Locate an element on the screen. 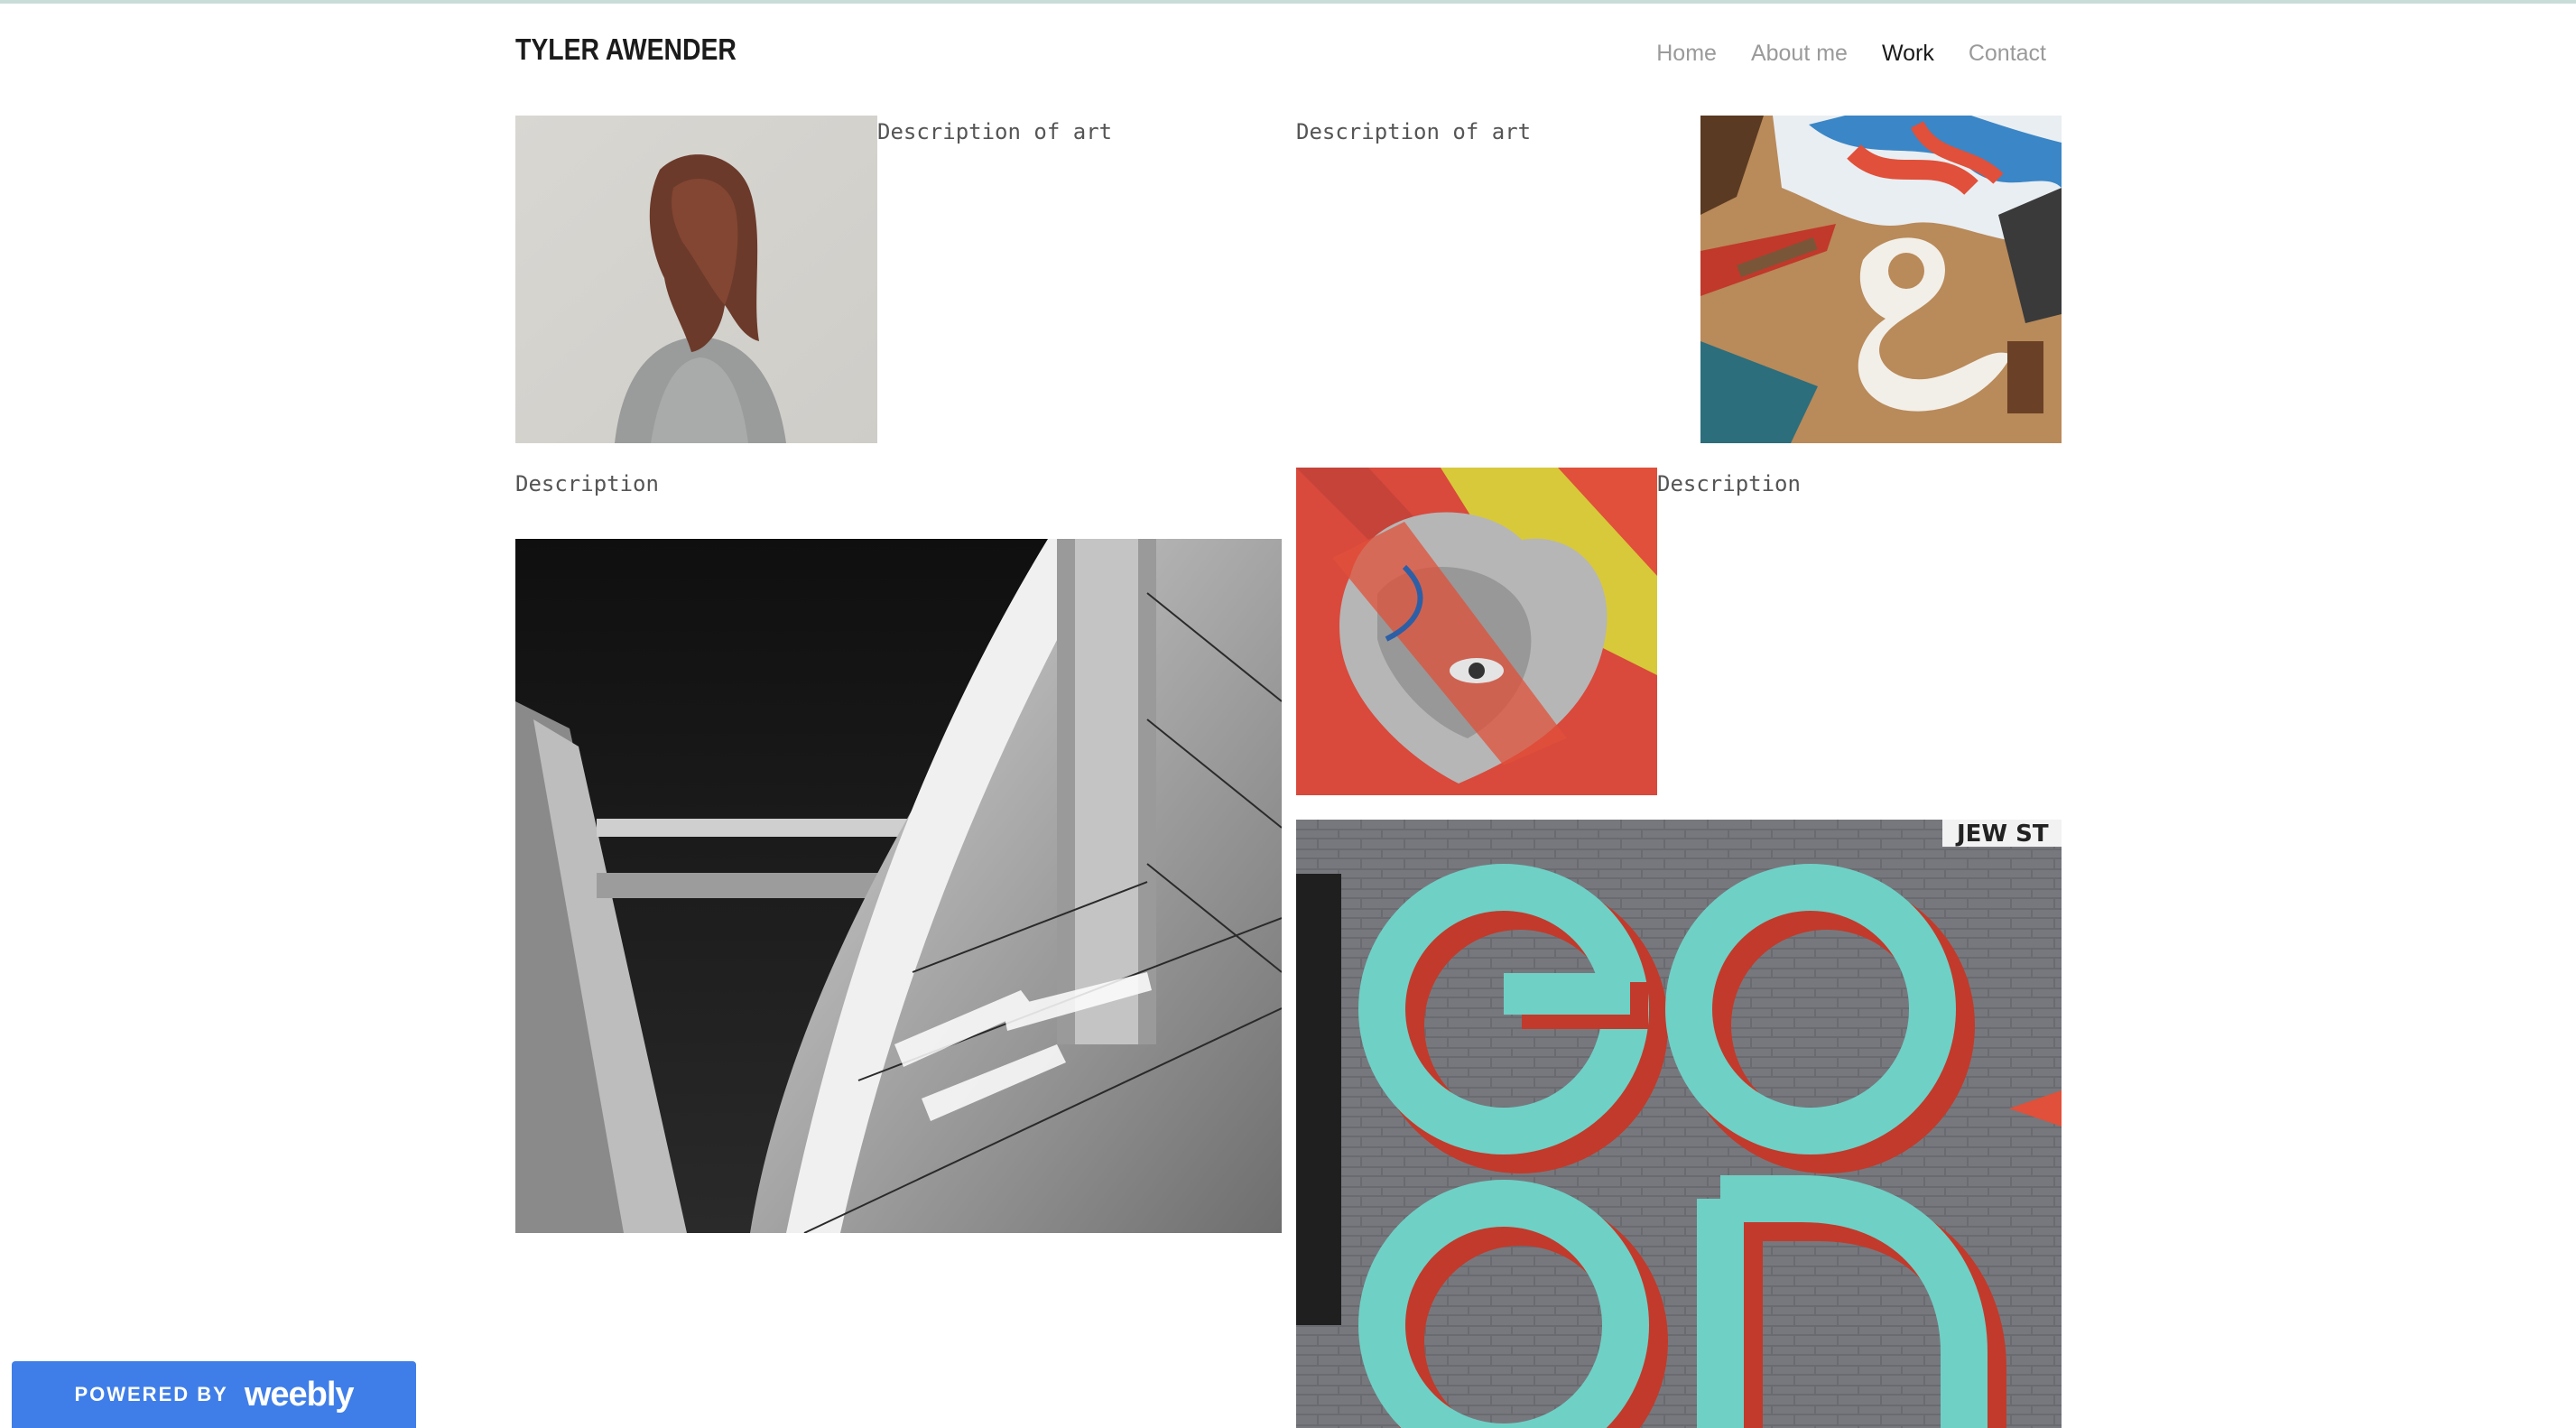  powered-by-weebly-badge: POWERED BY weebly is located at coordinates (214, 1394).